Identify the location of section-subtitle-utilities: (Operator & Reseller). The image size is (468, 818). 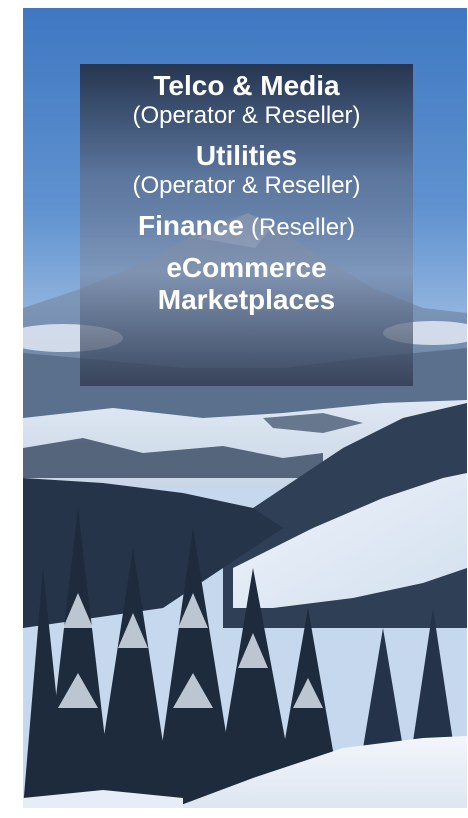
(246, 185).